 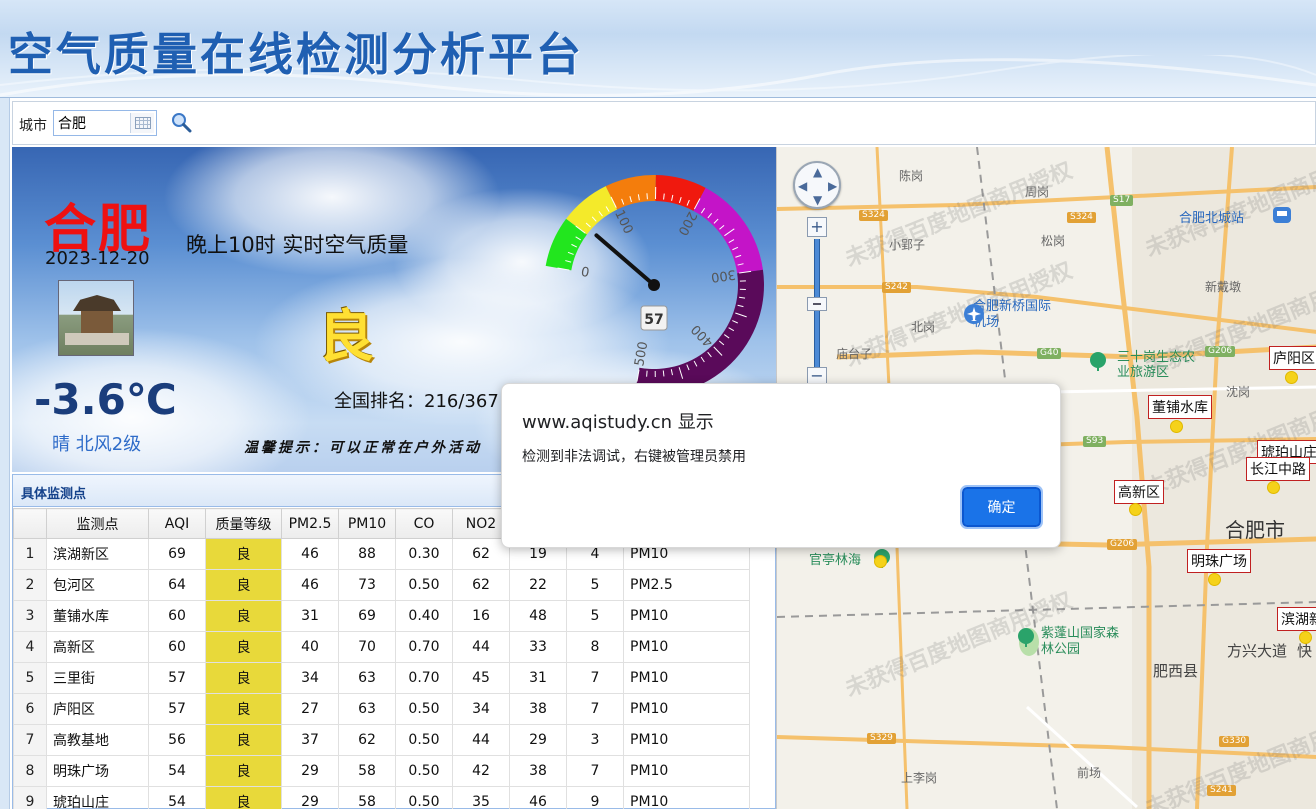 What do you see at coordinates (658, 49) in the screenshot?
I see `page-header: 空气质量在线检测分析平台` at bounding box center [658, 49].